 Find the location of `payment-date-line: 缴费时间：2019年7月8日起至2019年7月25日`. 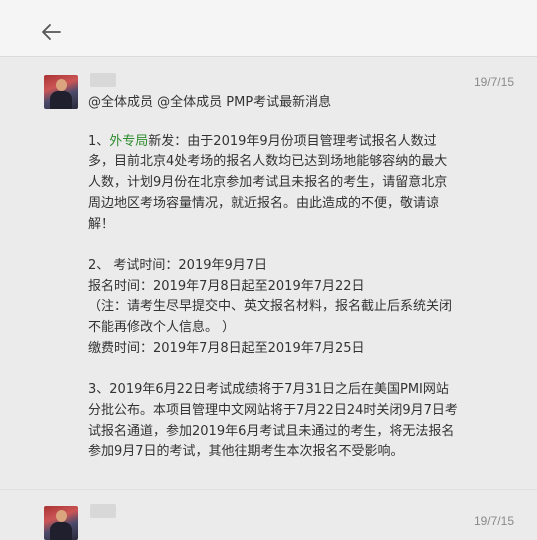

payment-date-line: 缴费时间：2019年7月8日起至2019年7月25日 is located at coordinates (226, 348).